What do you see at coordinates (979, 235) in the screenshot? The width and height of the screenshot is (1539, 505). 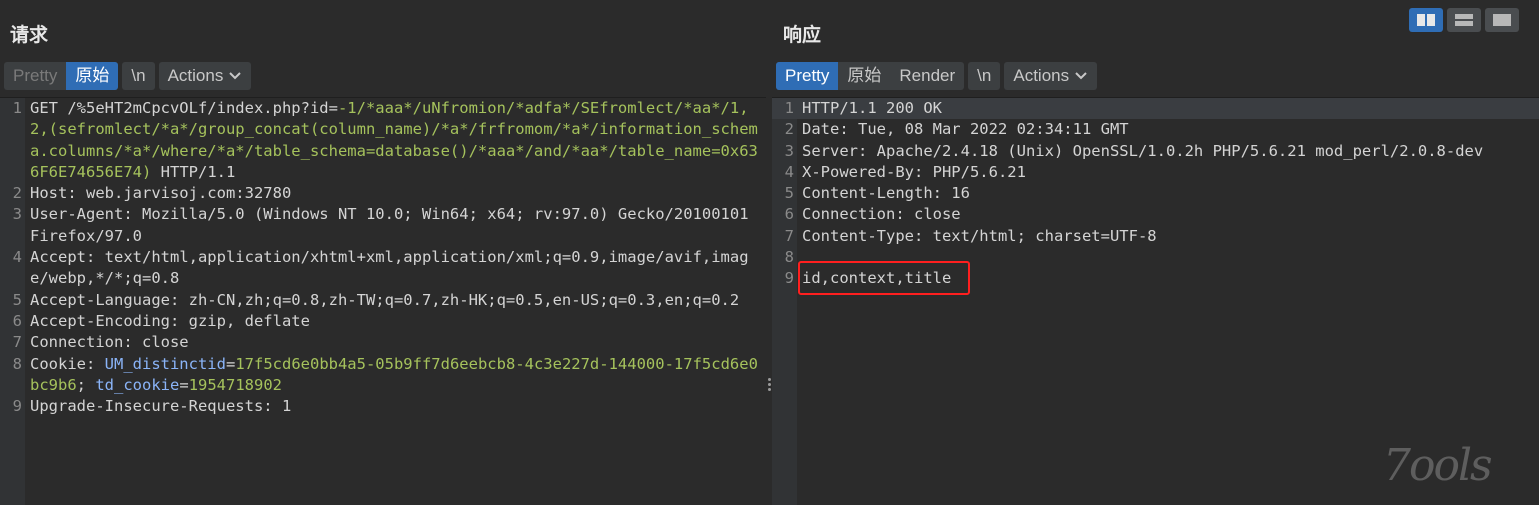 I see `code-text: Content-Type: text/html; charset=UTF-8` at bounding box center [979, 235].